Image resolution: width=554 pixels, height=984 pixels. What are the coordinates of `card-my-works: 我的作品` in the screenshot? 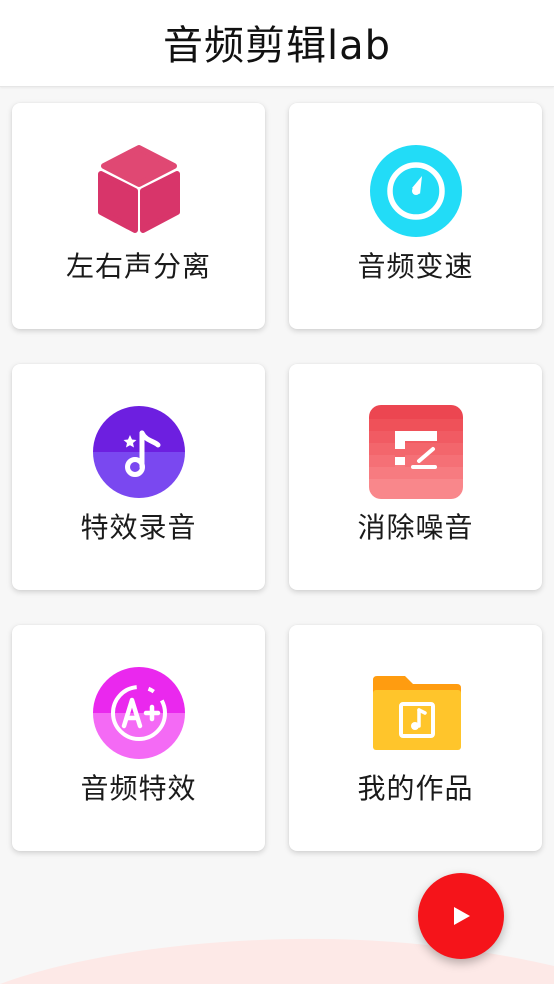 It's located at (415, 738).